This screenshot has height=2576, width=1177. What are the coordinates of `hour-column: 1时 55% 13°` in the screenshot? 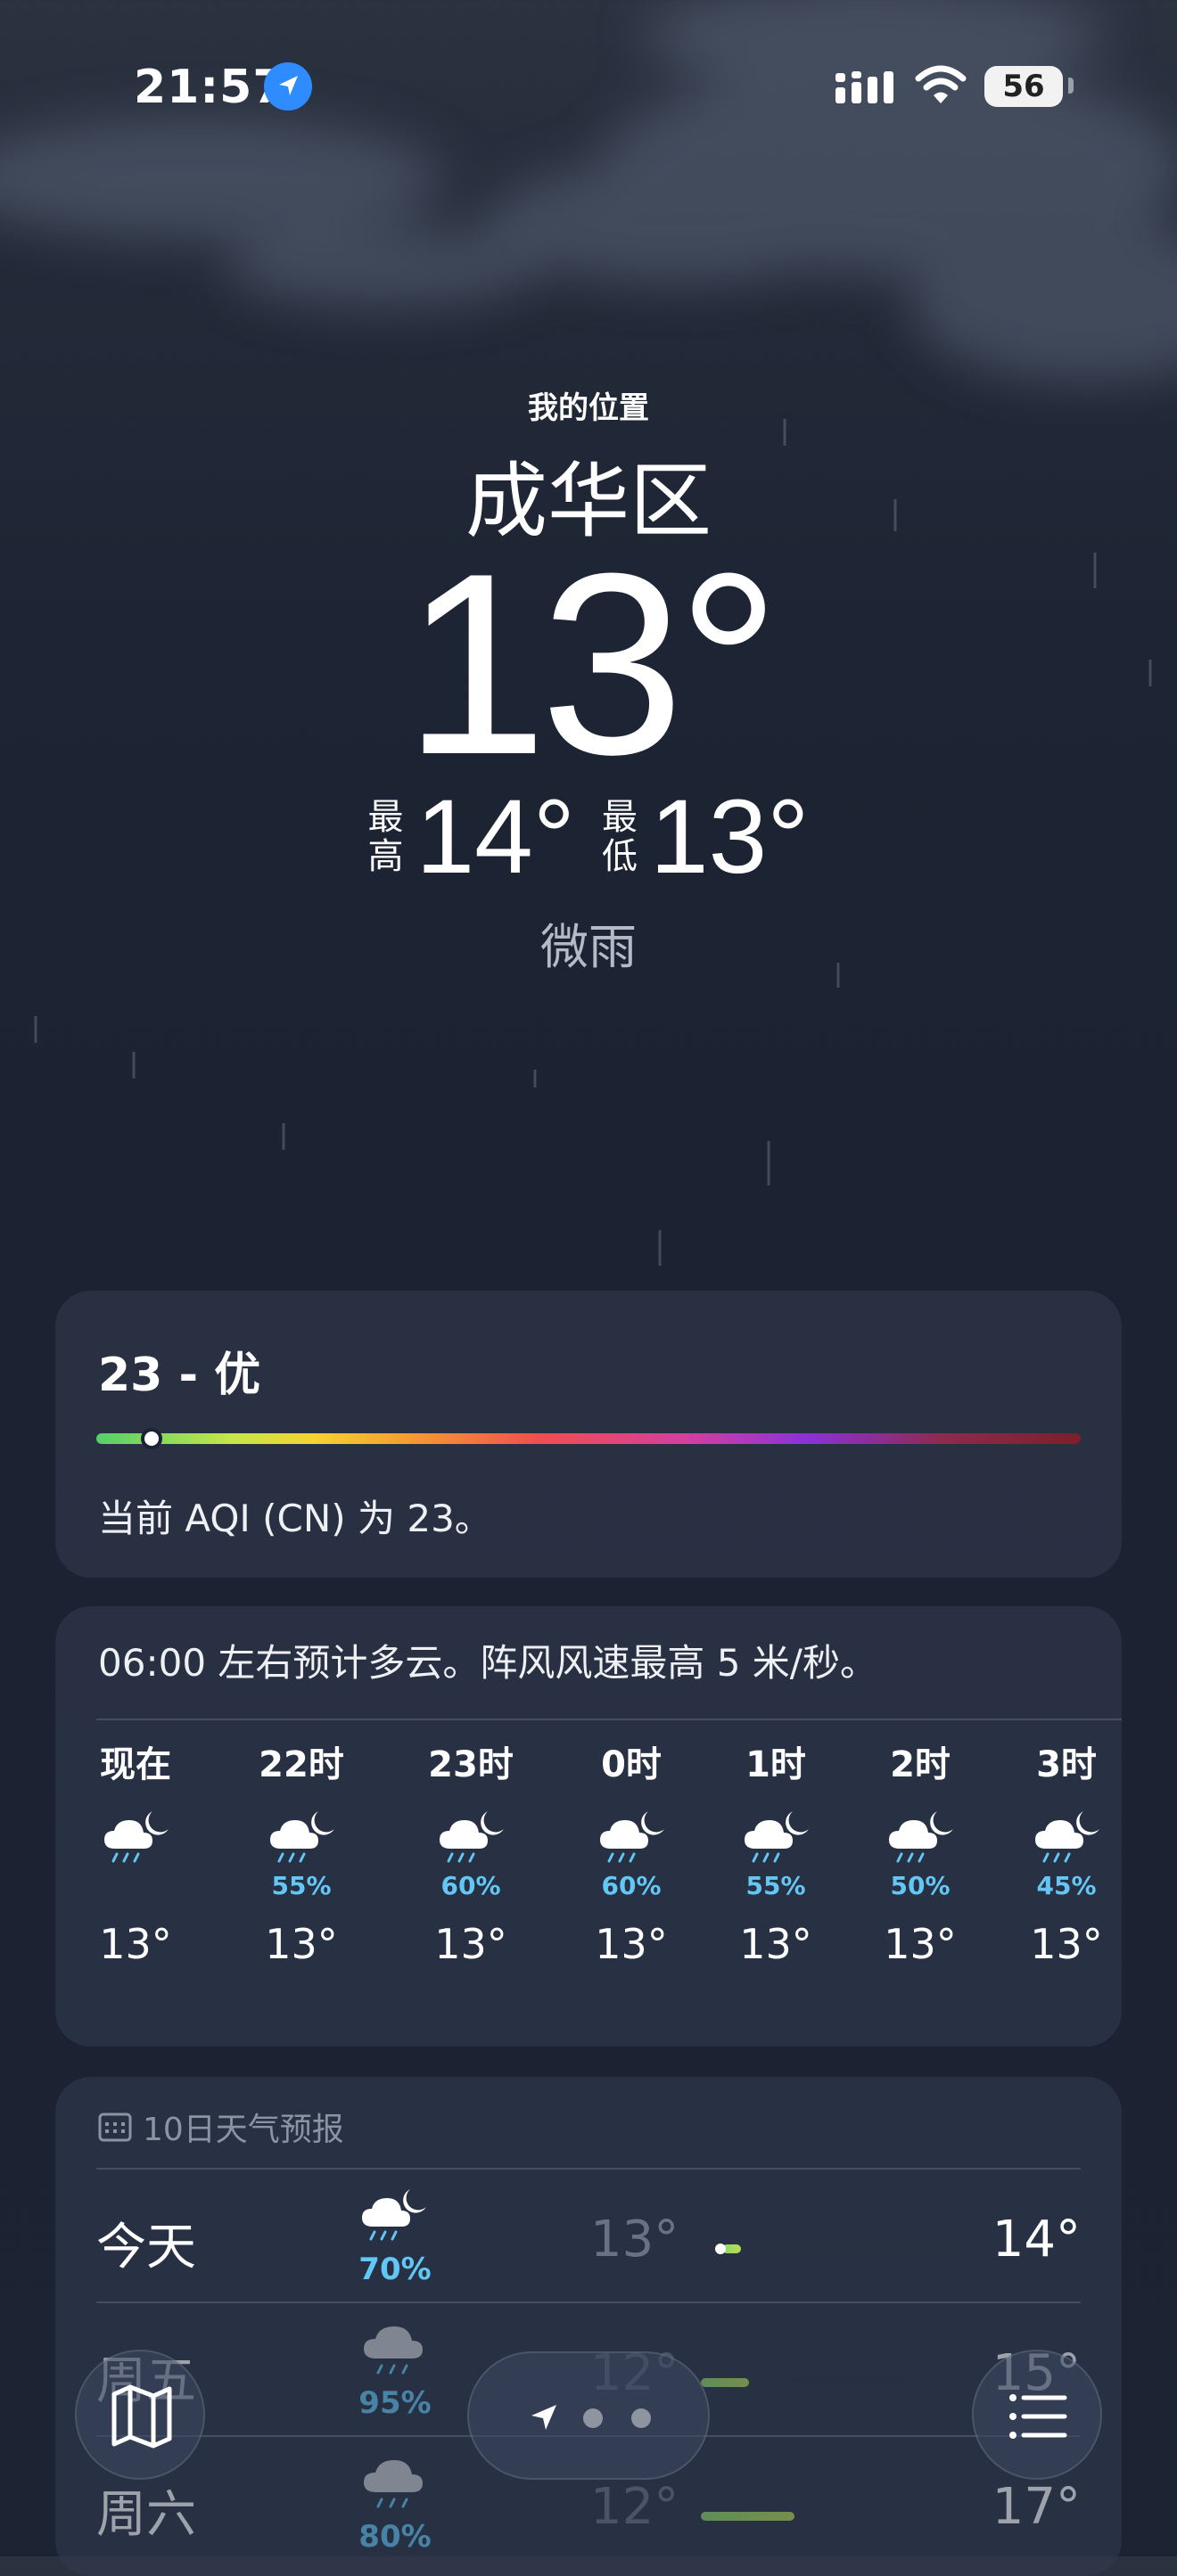 It's located at (775, 1854).